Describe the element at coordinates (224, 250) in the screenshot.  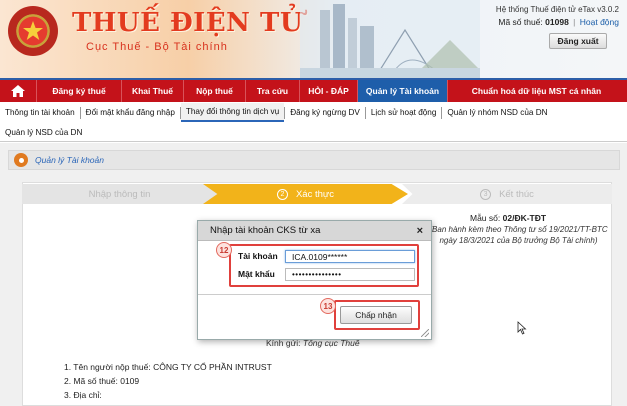
I see `callout-badge-12: 12` at that location.